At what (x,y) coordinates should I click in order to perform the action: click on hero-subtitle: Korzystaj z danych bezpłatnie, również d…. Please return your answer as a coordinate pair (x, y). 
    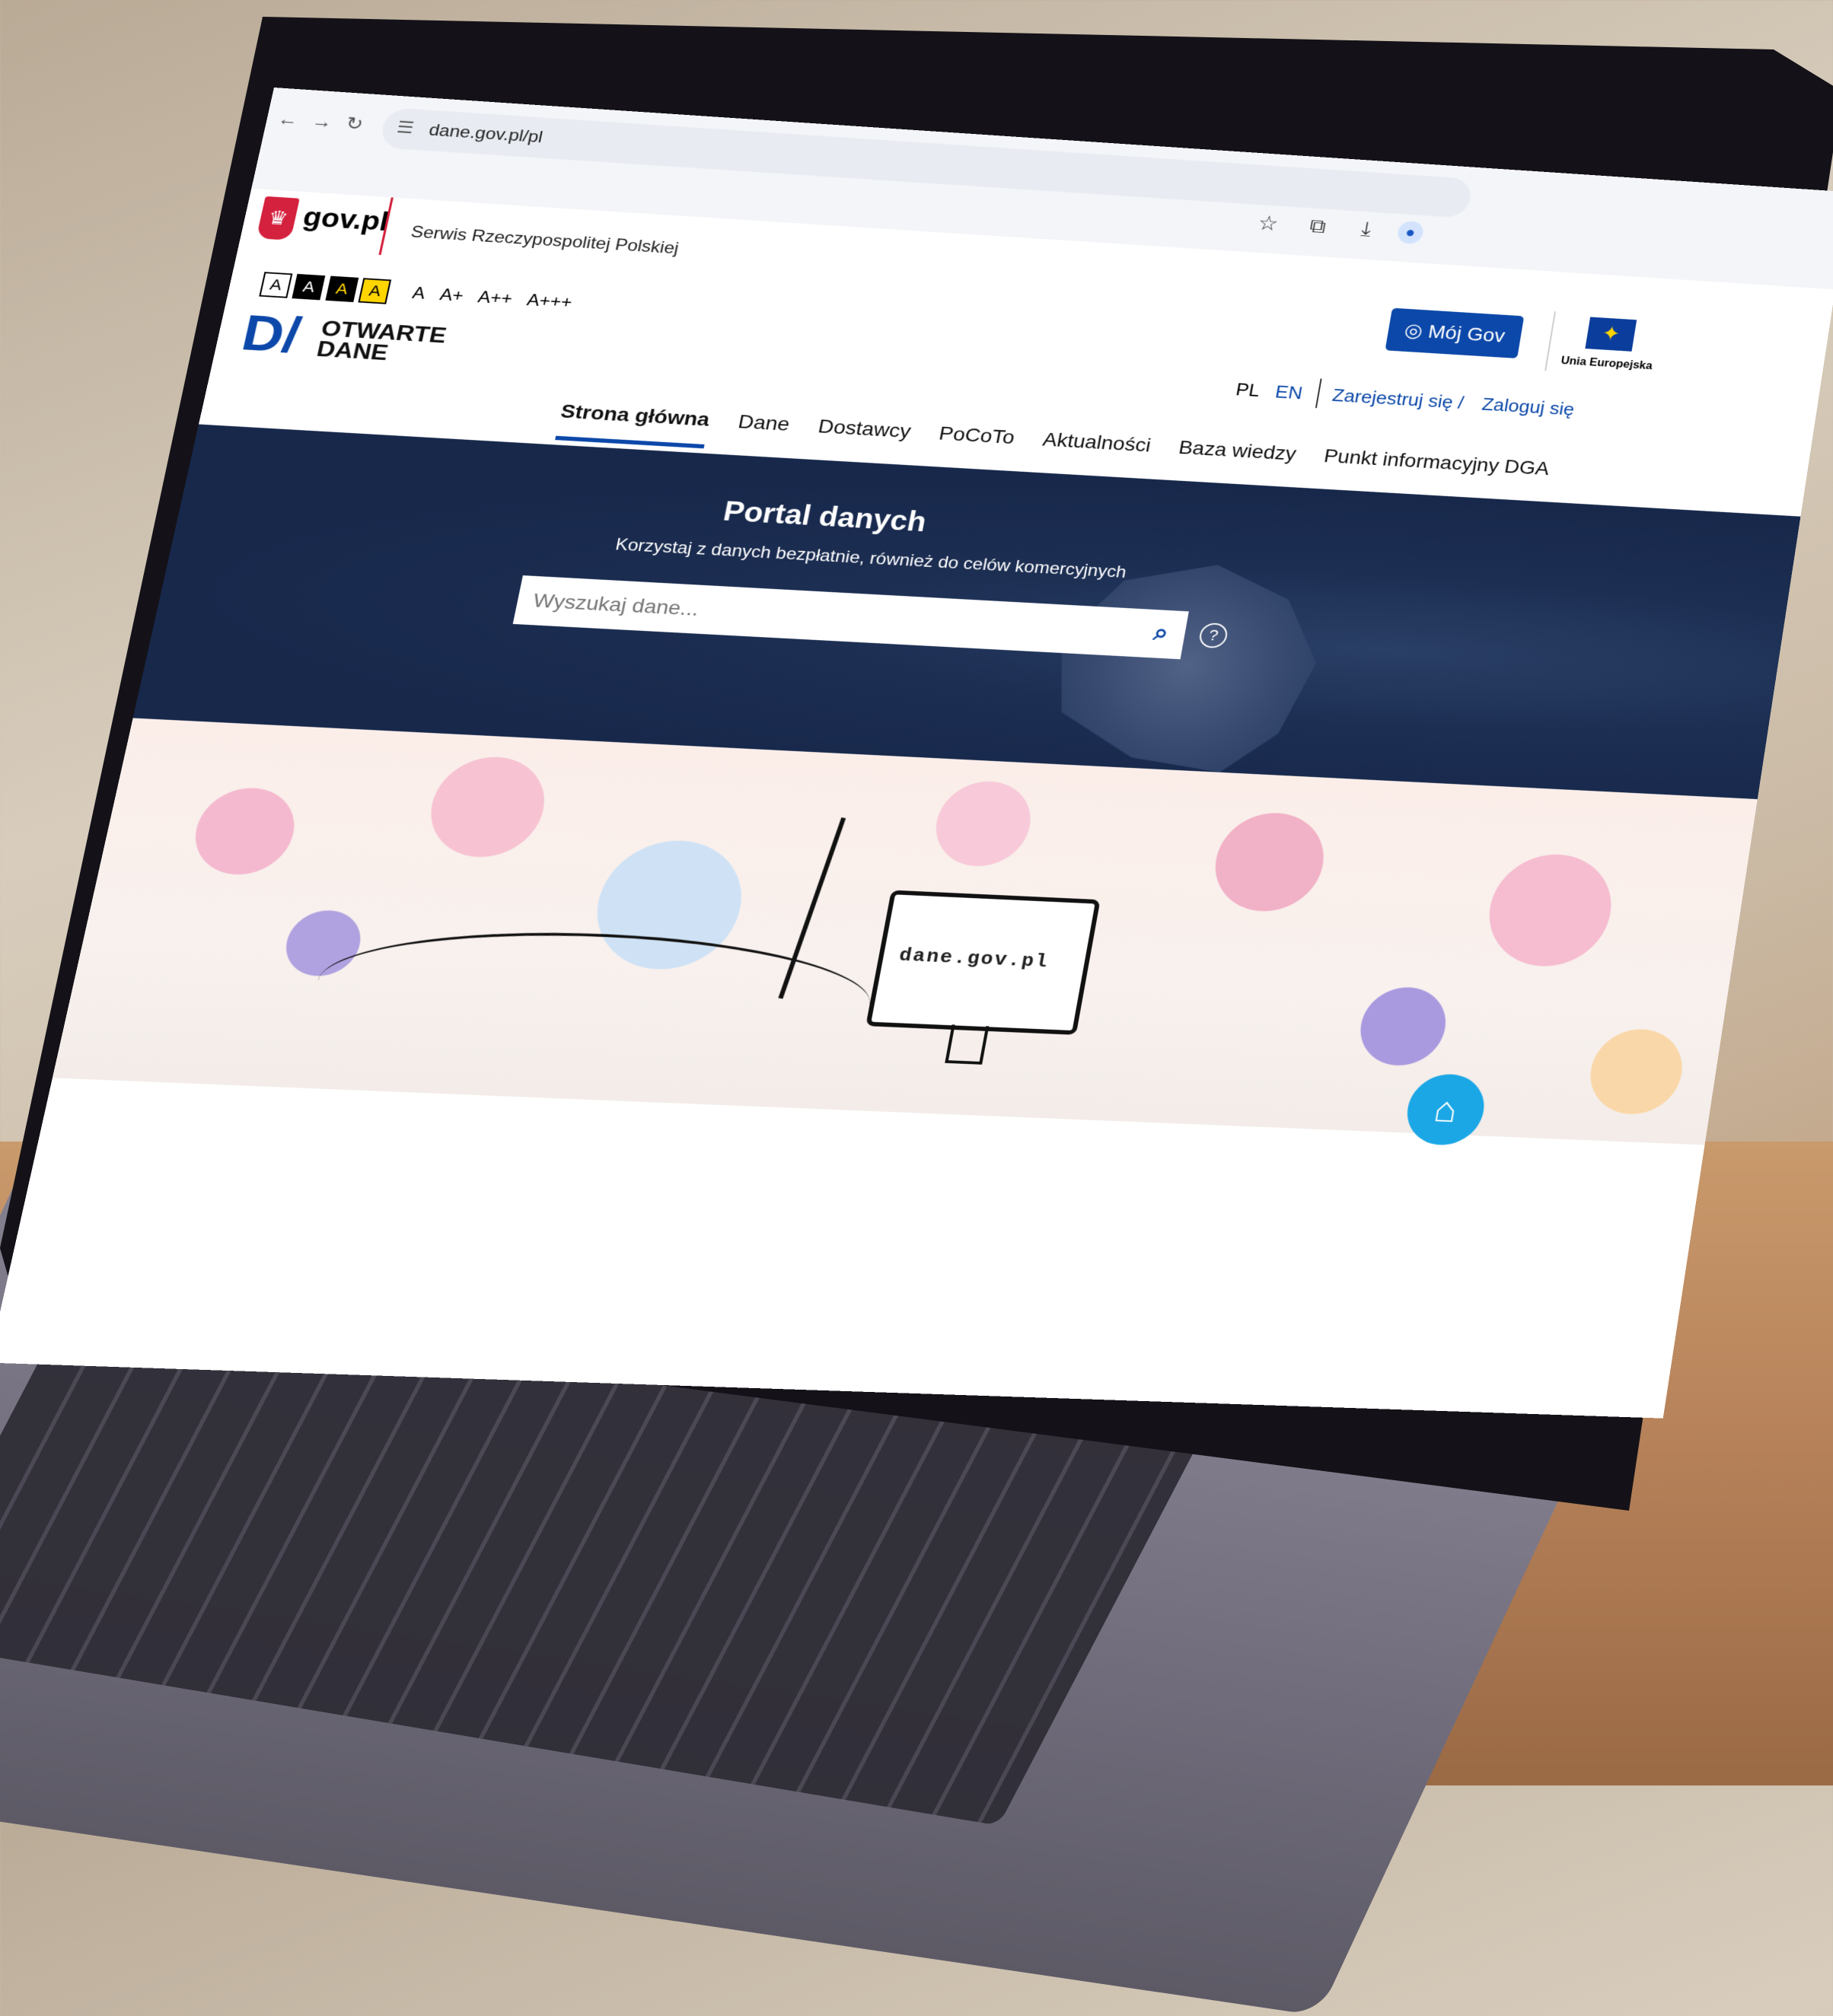
    Looking at the image, I should click on (871, 558).